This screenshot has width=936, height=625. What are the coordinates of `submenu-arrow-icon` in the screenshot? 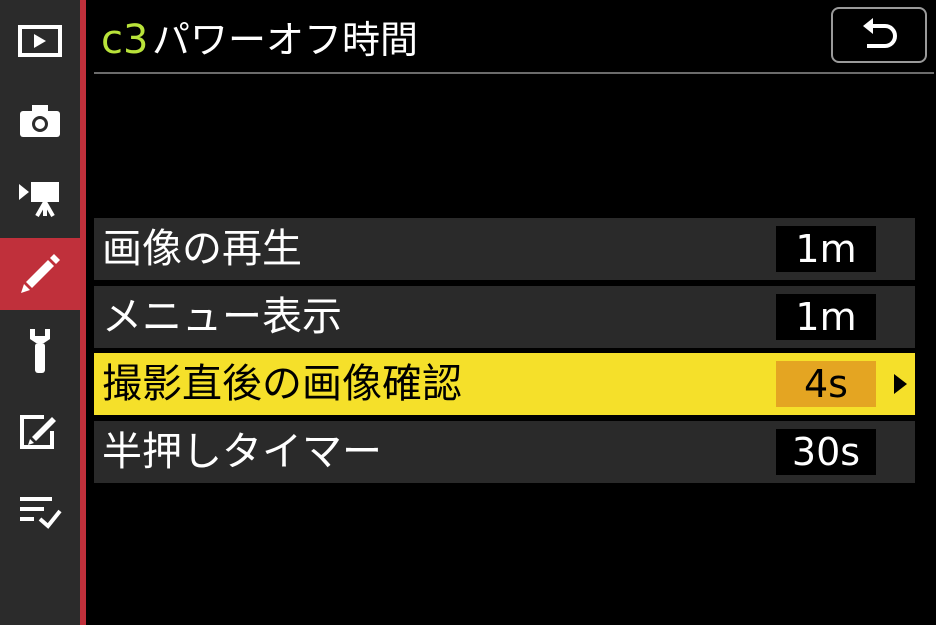 It's located at (900, 384).